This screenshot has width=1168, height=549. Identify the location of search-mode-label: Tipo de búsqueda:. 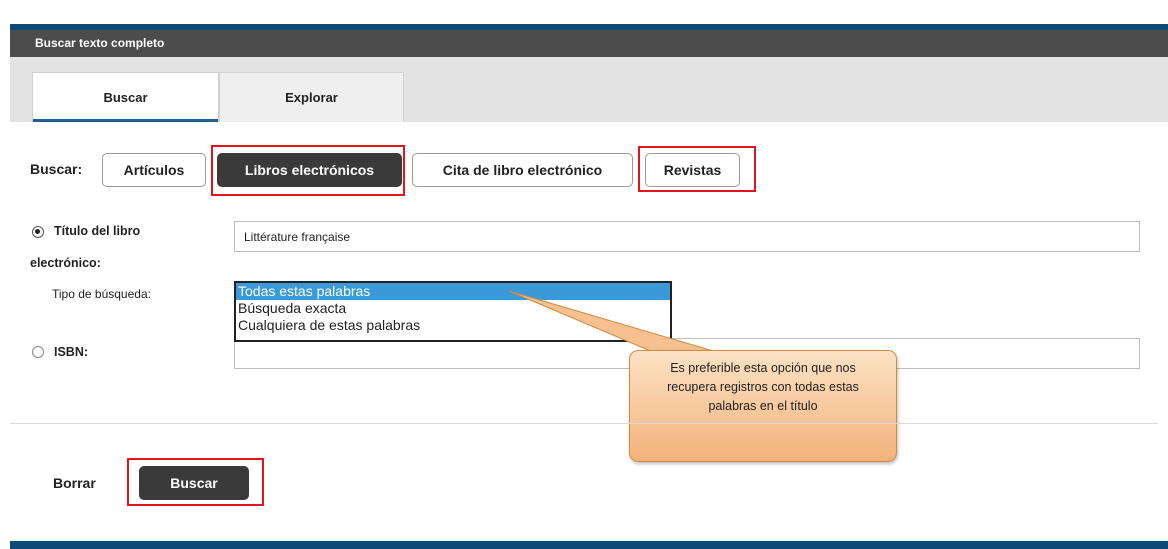
(101, 294).